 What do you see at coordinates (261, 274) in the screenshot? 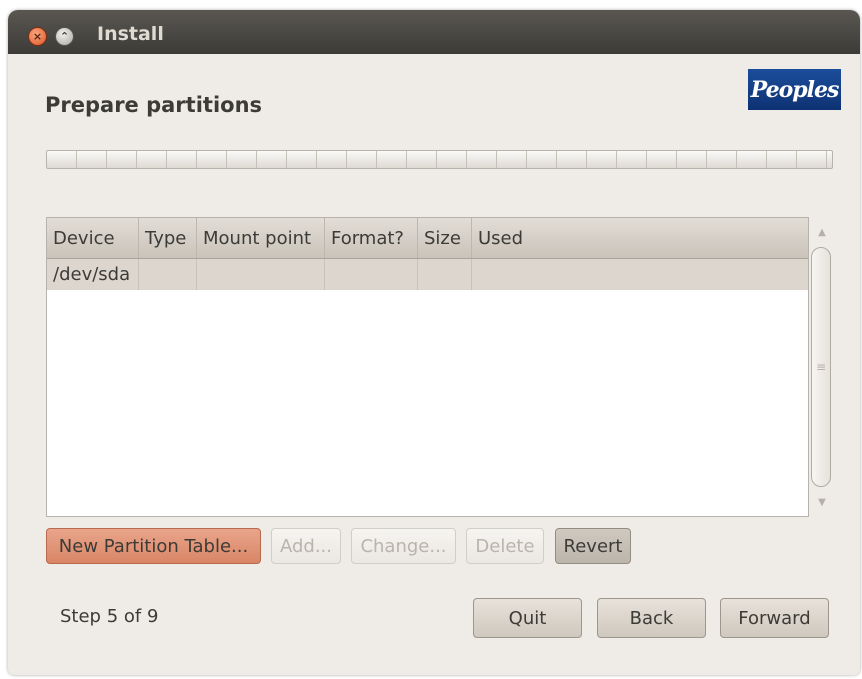
I see `cell-mount-point` at bounding box center [261, 274].